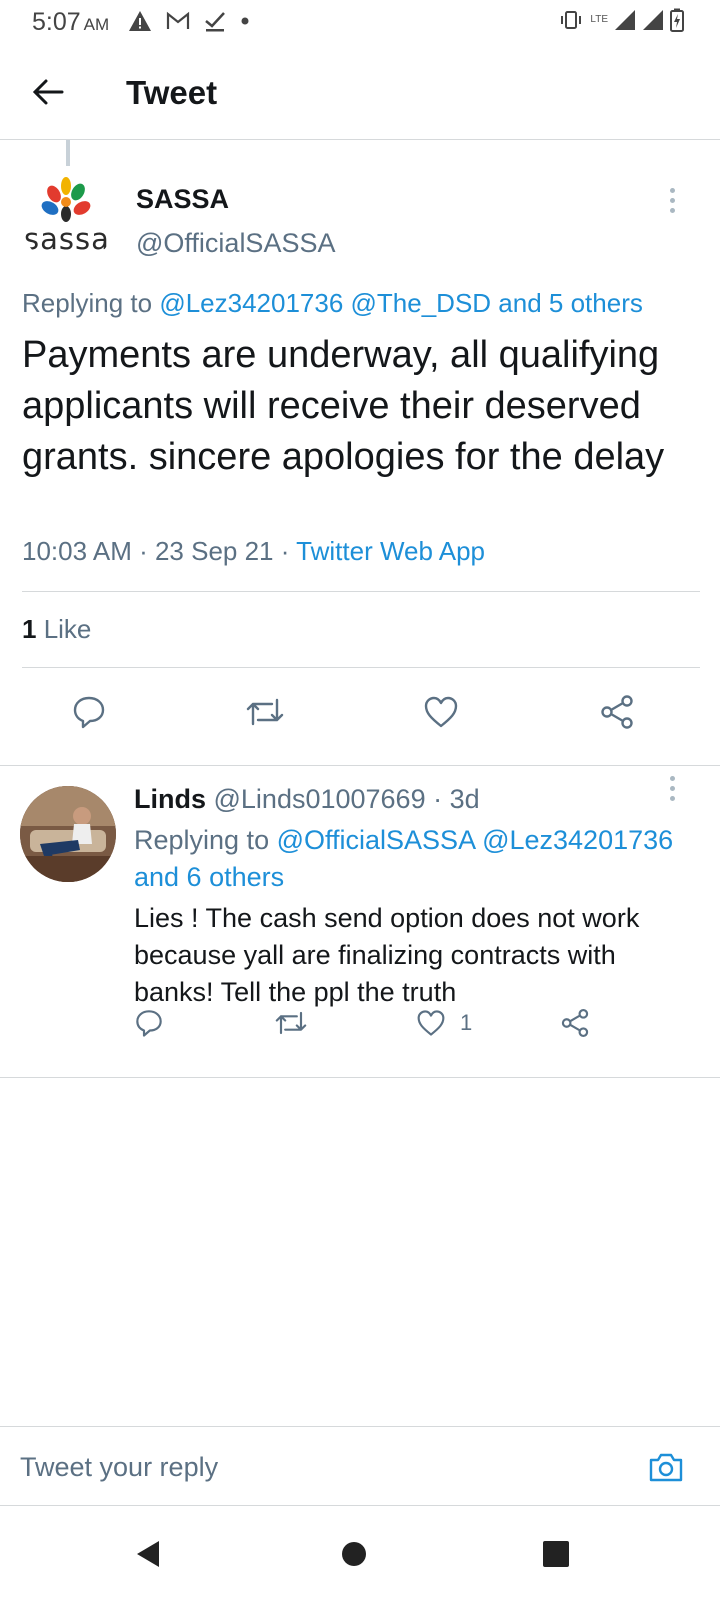 The height and width of the screenshot is (1600, 720). What do you see at coordinates (215, 22) in the screenshot?
I see `check-icon` at bounding box center [215, 22].